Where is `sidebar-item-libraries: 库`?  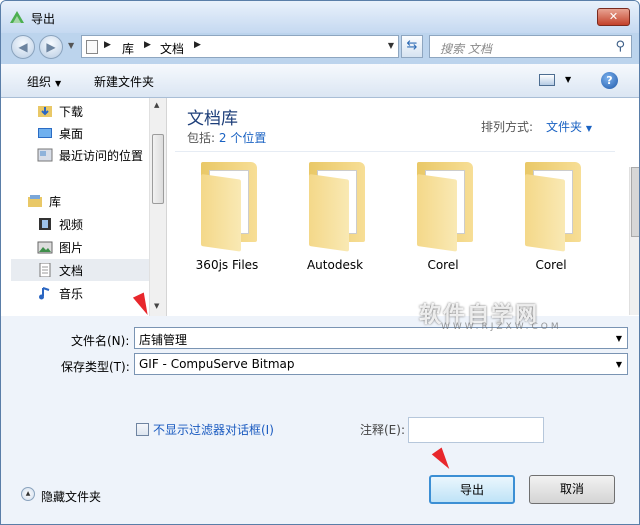 sidebar-item-libraries: 库 is located at coordinates (80, 201).